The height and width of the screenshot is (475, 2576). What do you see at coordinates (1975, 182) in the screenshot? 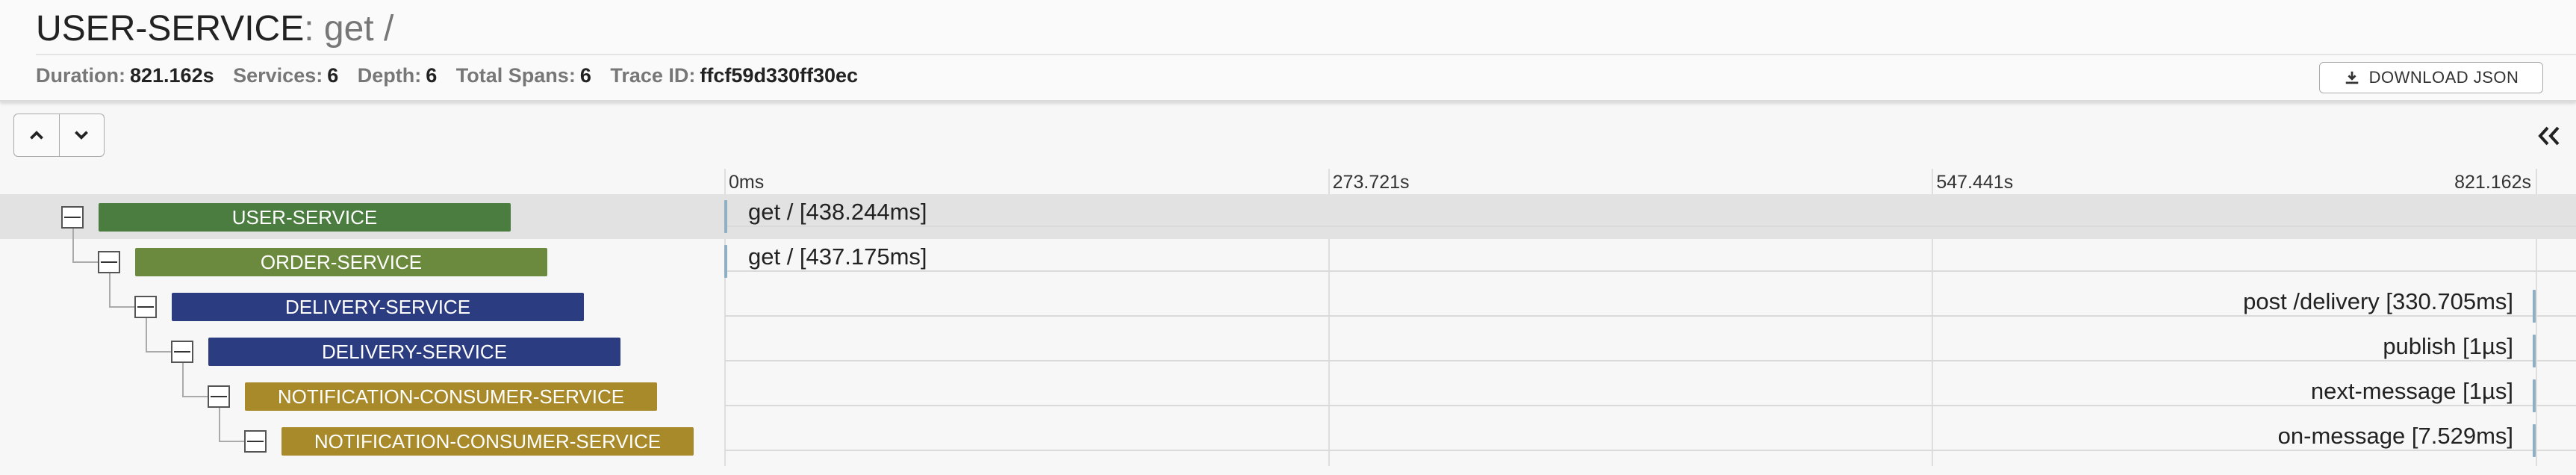
I see `time-tick-label: 547.441s` at bounding box center [1975, 182].